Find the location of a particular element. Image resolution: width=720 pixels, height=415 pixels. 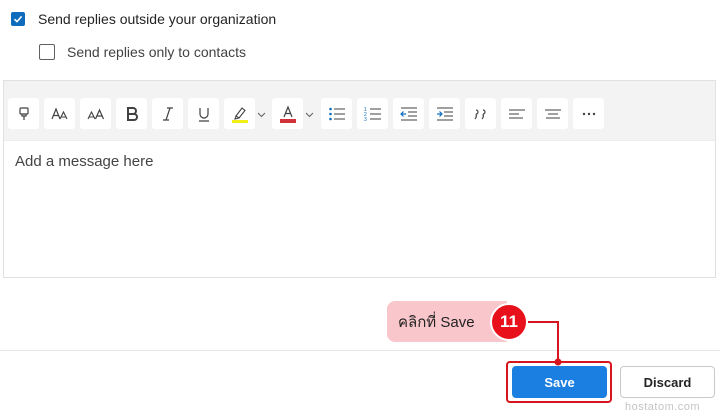

decrease-indent-button is located at coordinates (408, 113).